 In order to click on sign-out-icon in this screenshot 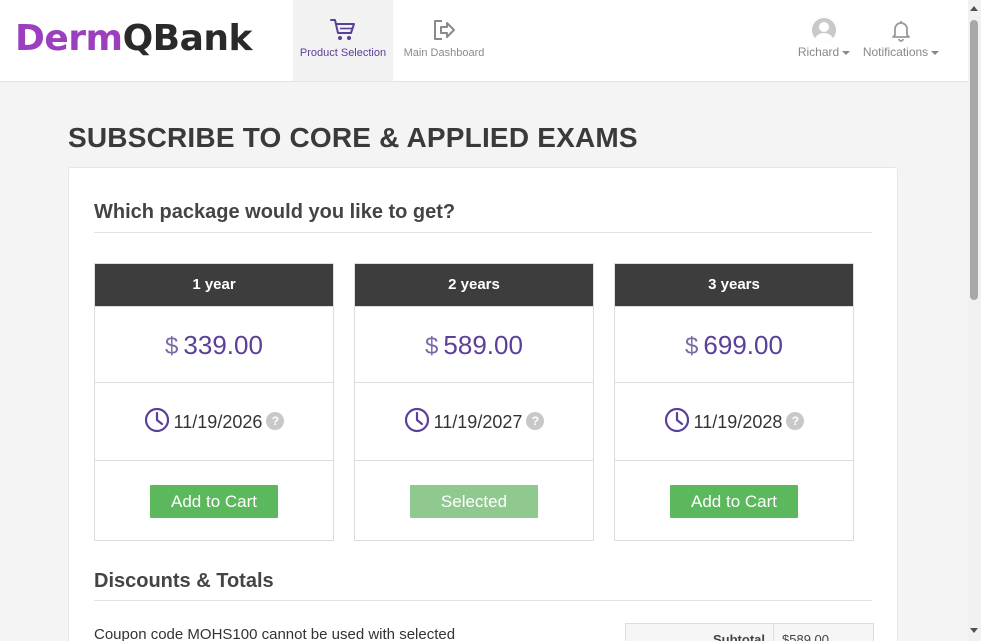, I will do `click(444, 30)`.